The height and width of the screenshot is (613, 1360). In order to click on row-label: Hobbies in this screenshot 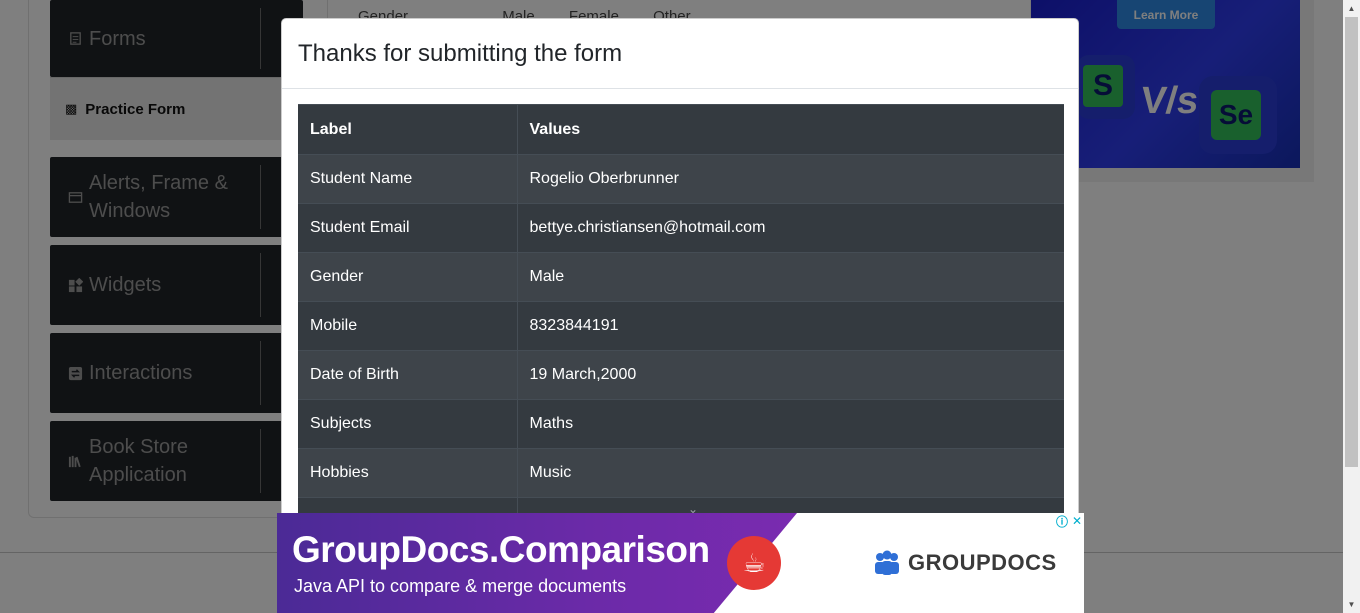, I will do `click(408, 473)`.